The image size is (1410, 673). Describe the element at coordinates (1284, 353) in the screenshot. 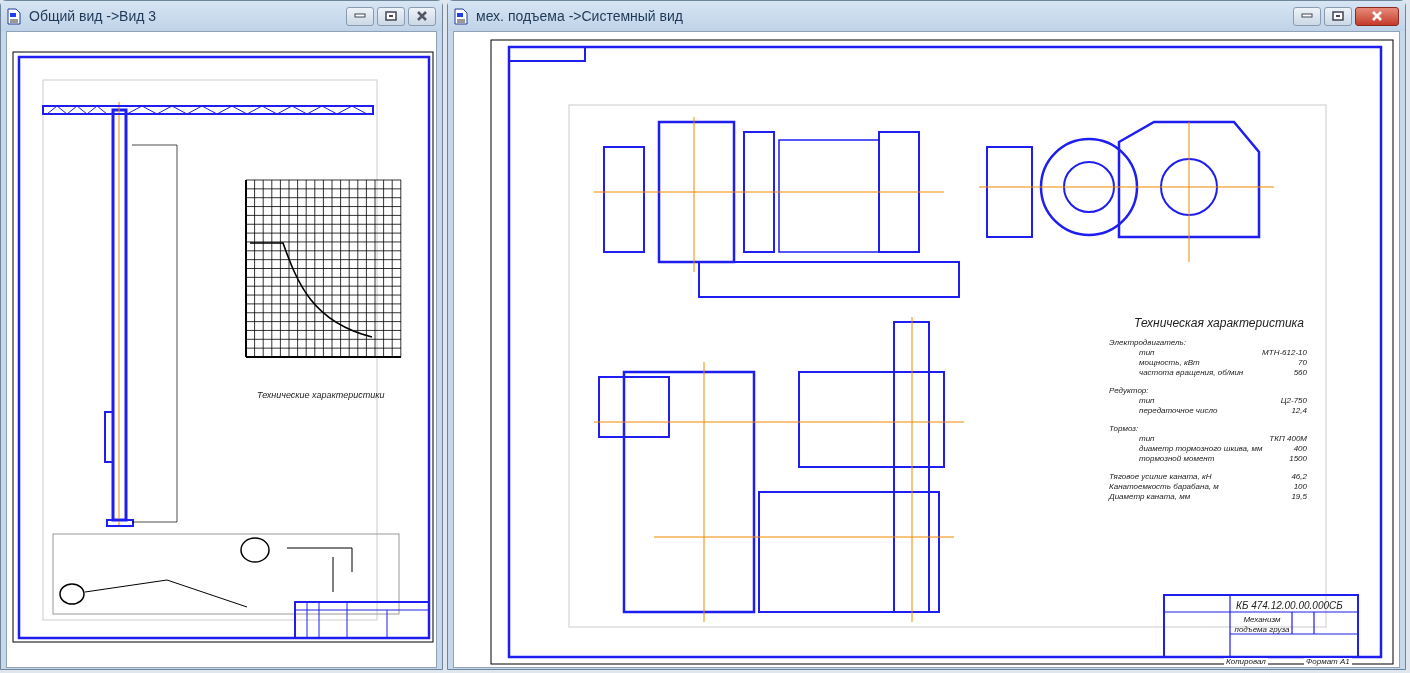

I see `spec-value: МТН-612-10` at that location.